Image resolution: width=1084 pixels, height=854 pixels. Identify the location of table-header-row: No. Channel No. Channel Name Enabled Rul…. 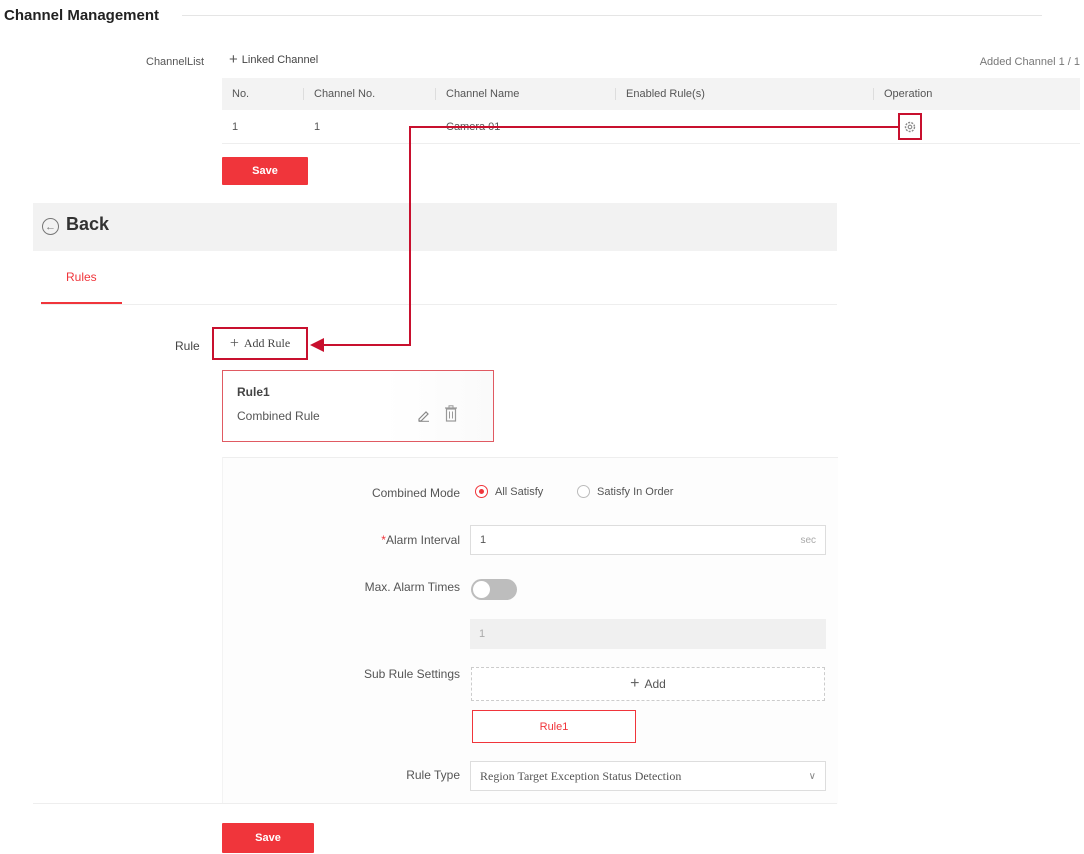
(651, 94).